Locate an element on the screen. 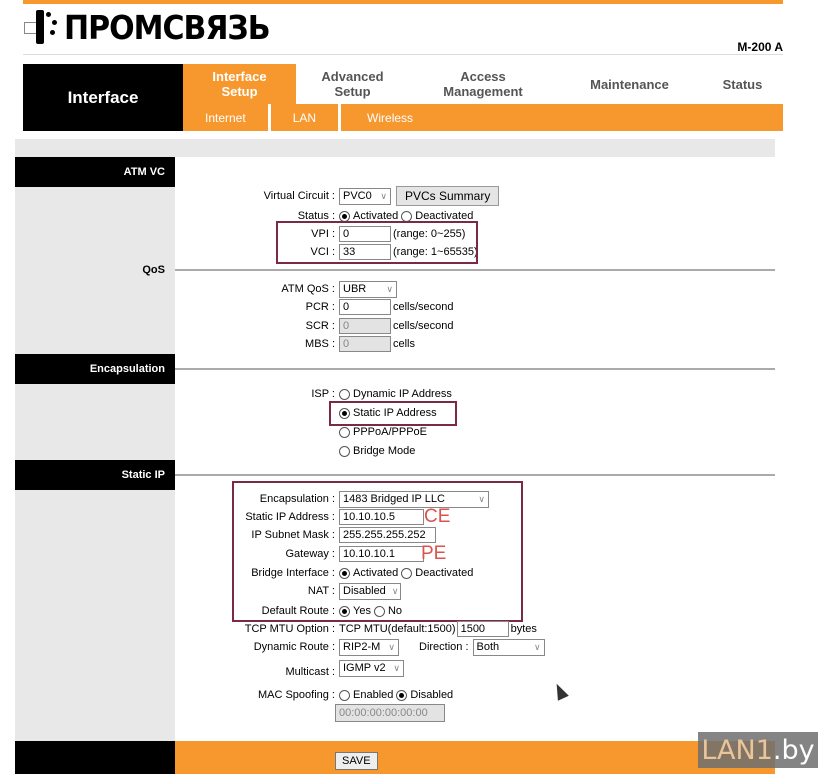 Image resolution: width=828 pixels, height=774 pixels. isp-pppoa-pppoe-radio is located at coordinates (344, 432).